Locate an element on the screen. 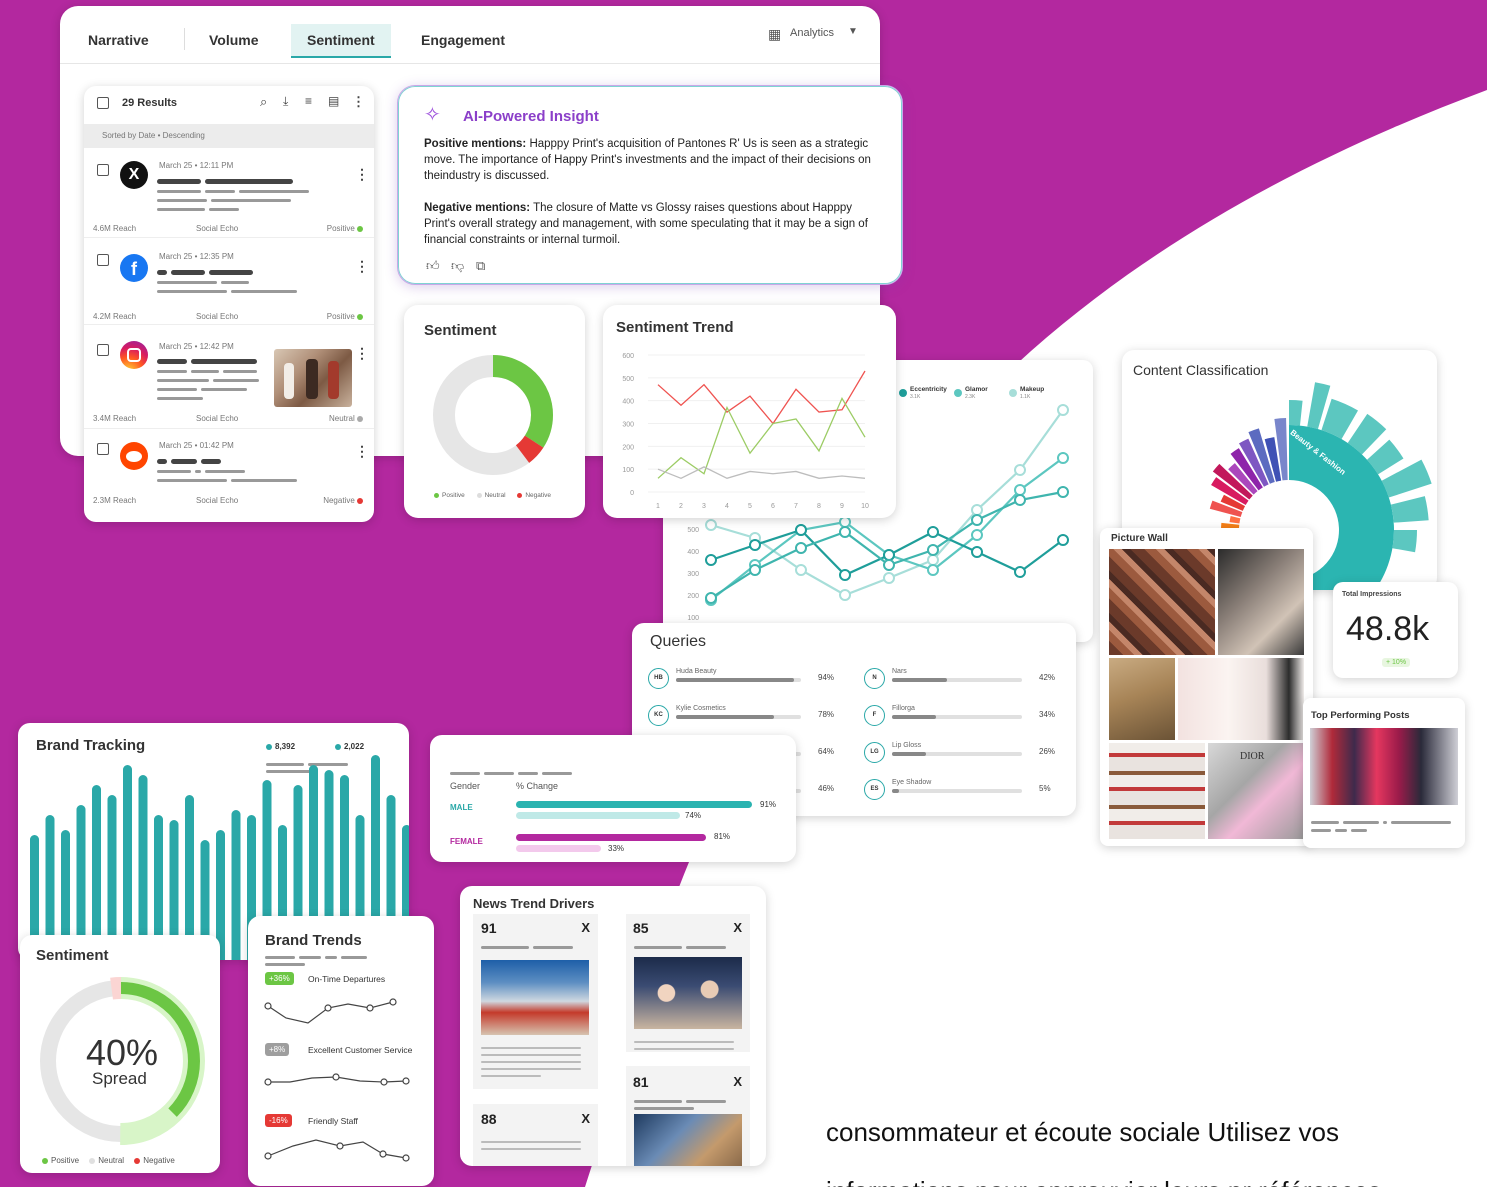 This screenshot has height=1187, width=1487. query-percent: 78% is located at coordinates (826, 714).